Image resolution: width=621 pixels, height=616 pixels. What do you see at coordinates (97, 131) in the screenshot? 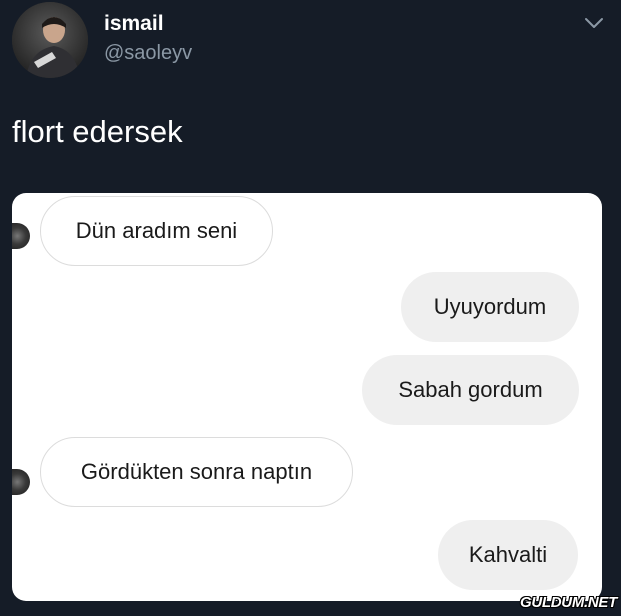
I see `tweet-text: flort edersek` at bounding box center [97, 131].